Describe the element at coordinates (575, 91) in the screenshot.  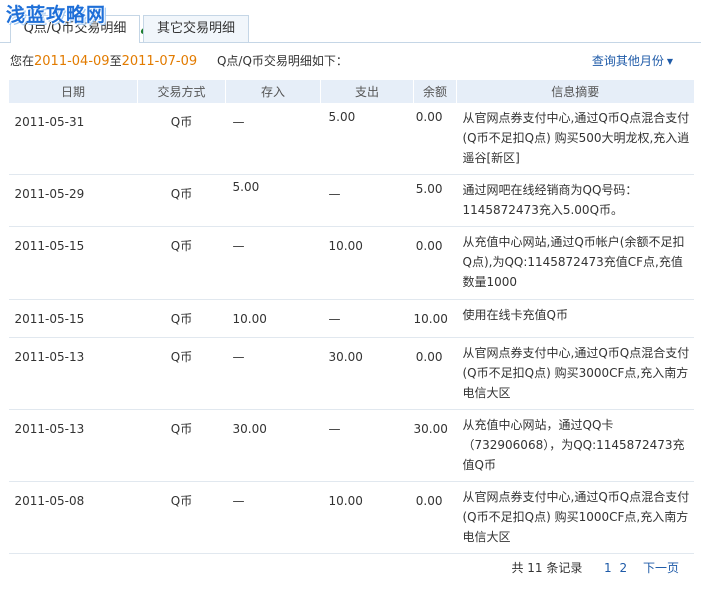
I see `col-header-summary: 信息摘要` at that location.